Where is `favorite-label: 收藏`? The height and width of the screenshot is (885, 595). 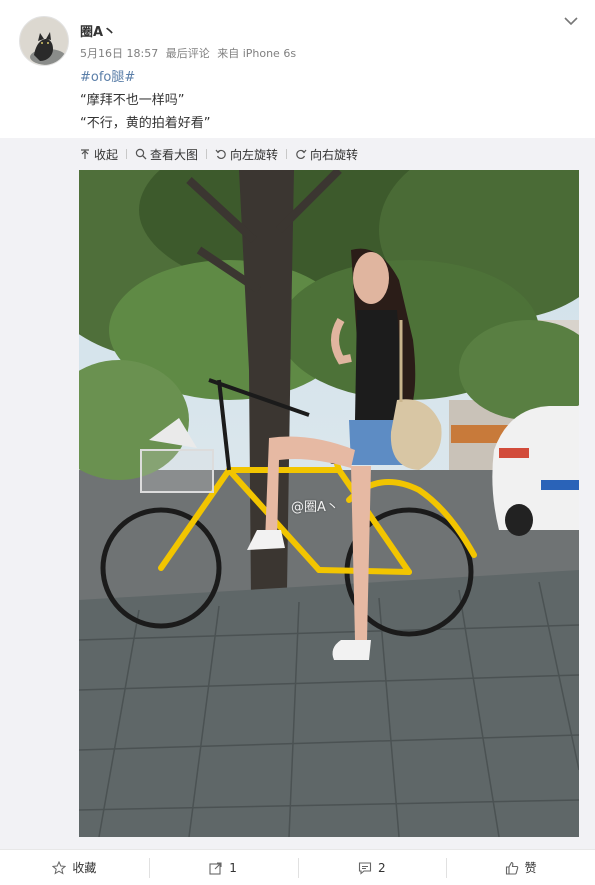 favorite-label: 收藏 is located at coordinates (84, 868).